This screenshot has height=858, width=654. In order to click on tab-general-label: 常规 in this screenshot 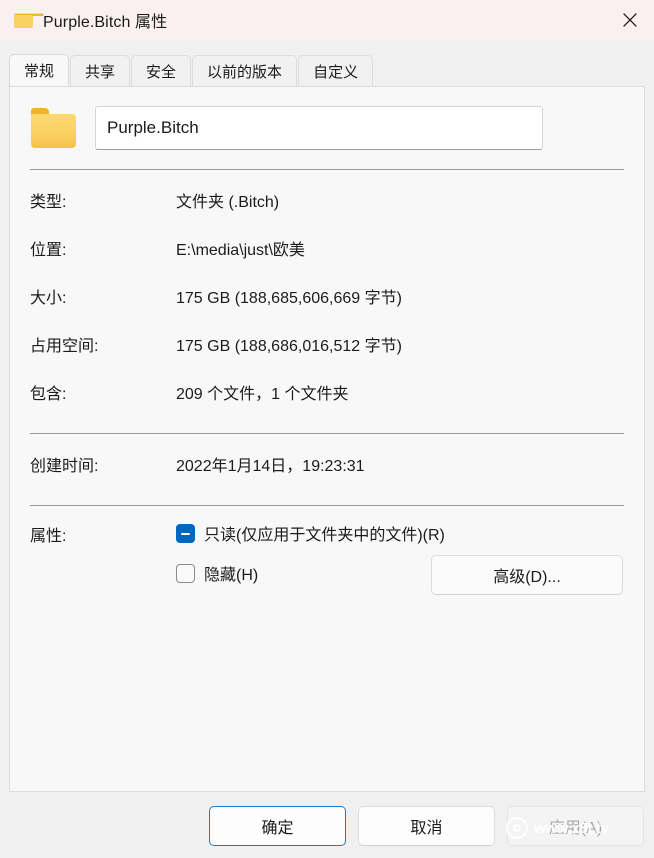, I will do `click(39, 71)`.